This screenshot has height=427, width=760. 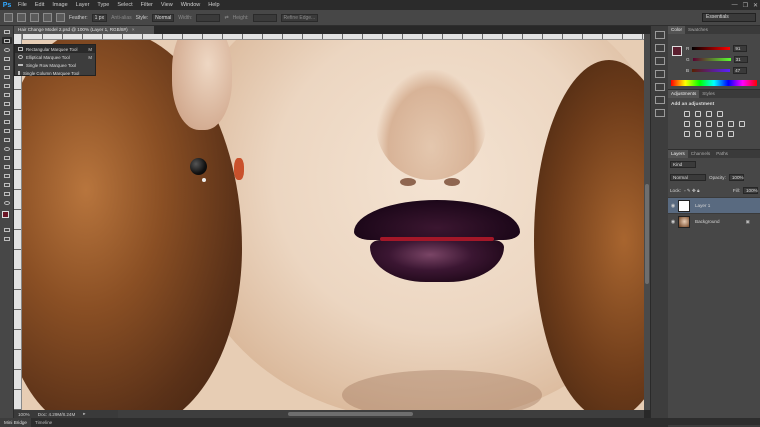 What do you see at coordinates (736, 177) in the screenshot?
I see `opacity-input: 100%` at bounding box center [736, 177].